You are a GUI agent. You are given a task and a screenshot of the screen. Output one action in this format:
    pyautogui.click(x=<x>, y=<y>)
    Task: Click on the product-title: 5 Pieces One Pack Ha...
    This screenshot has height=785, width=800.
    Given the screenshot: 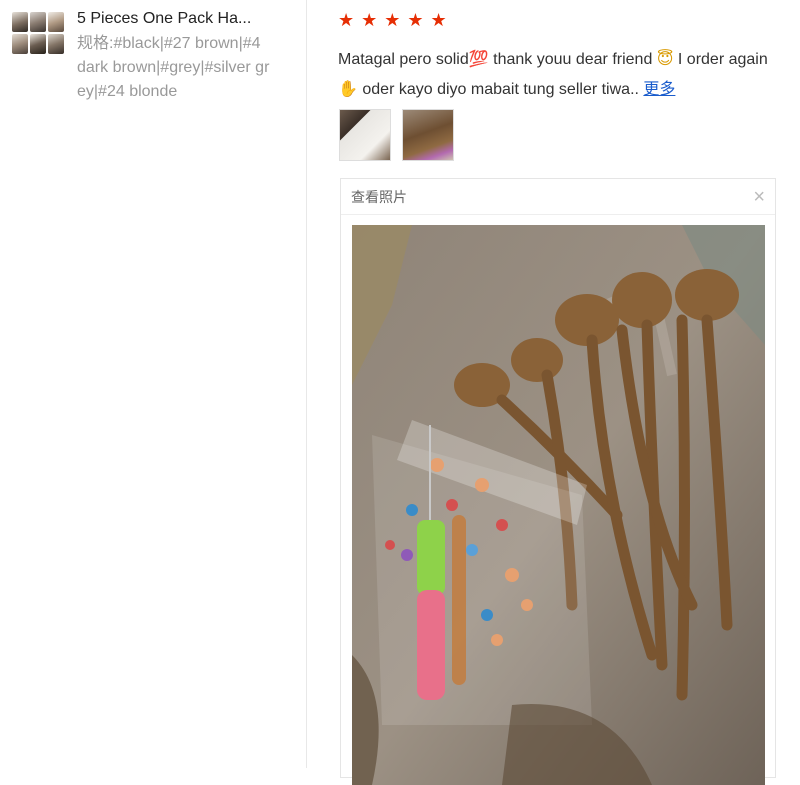 What is the action you would take?
    pyautogui.click(x=164, y=19)
    